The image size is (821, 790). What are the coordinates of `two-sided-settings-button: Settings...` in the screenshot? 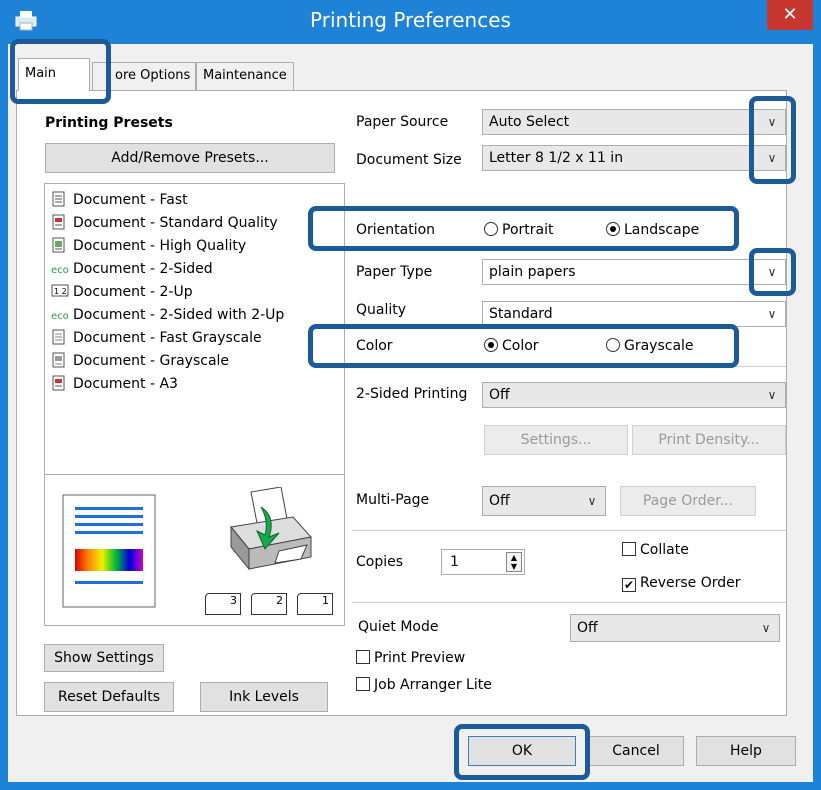 It's located at (556, 440).